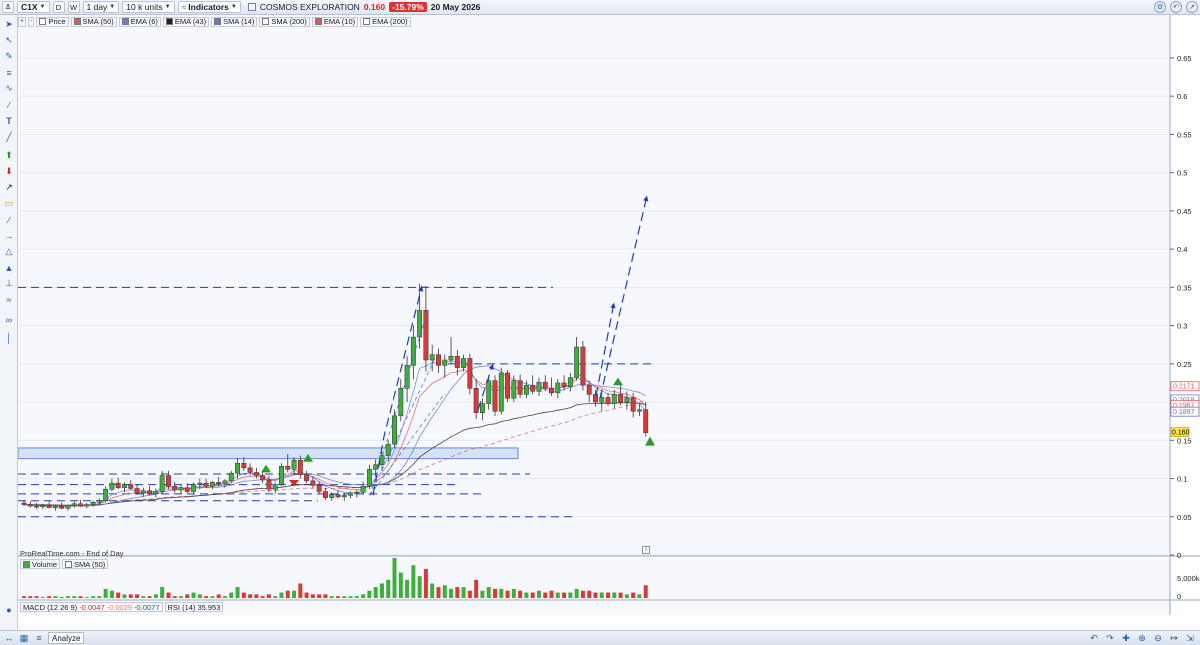  Describe the element at coordinates (9, 88) in the screenshot. I see `zigzag-icon: ∿` at that location.